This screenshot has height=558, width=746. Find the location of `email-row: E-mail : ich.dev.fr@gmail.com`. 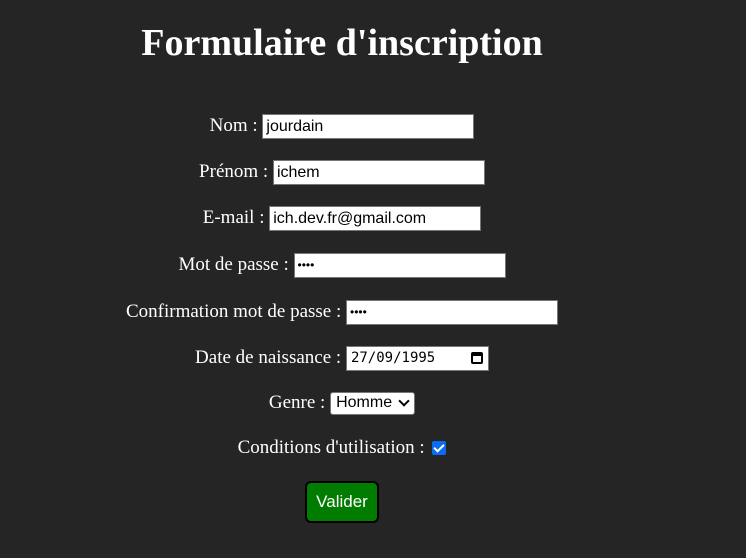

email-row: E-mail : ich.dev.fr@gmail.com is located at coordinates (342, 218).